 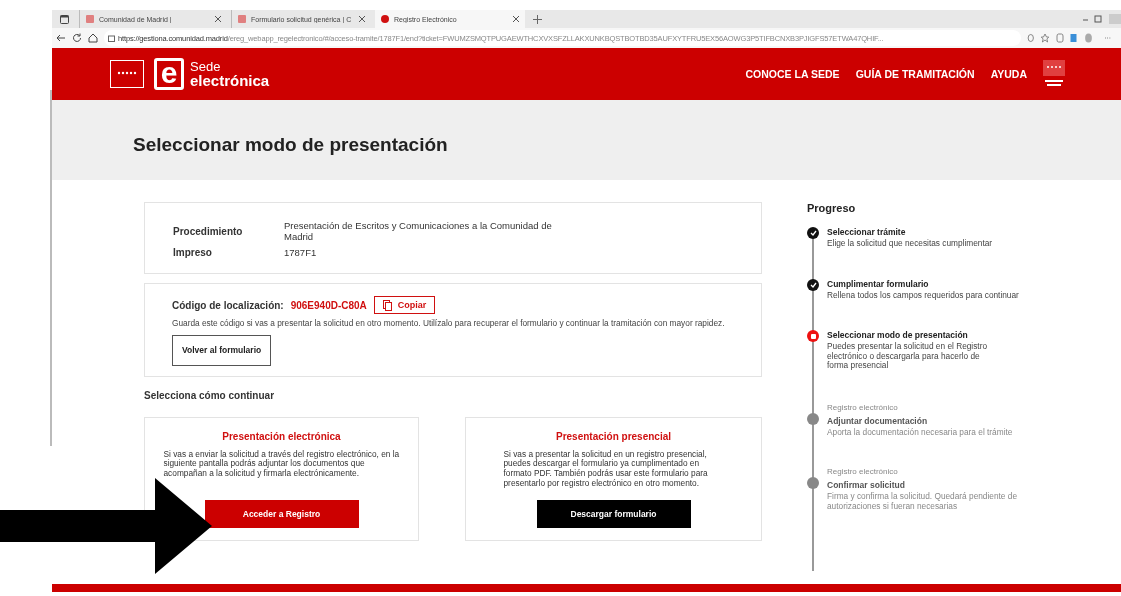 I want to click on option-title: Presentación electrónica, so click(x=281, y=436).